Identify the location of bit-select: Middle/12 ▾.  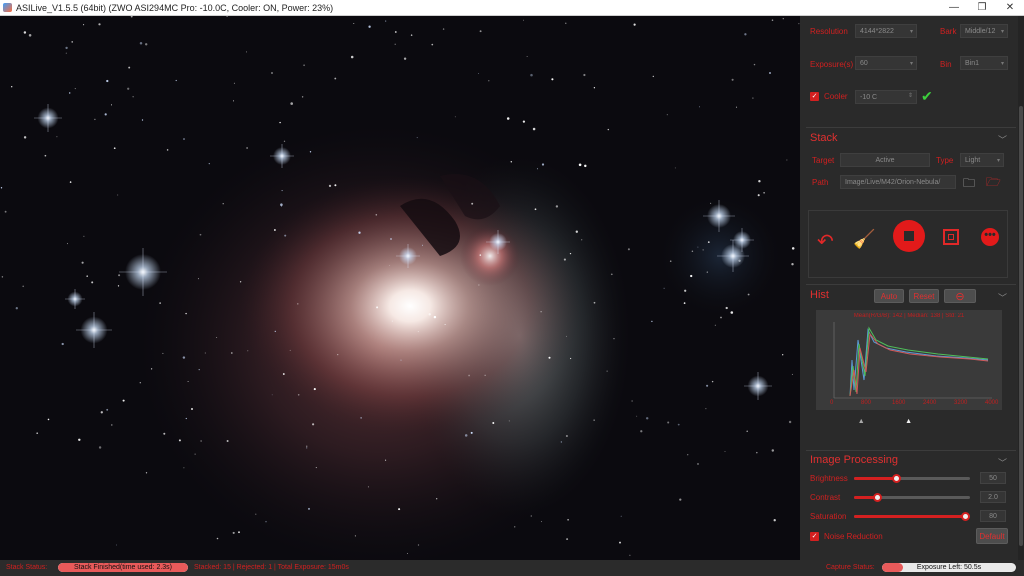
(984, 31).